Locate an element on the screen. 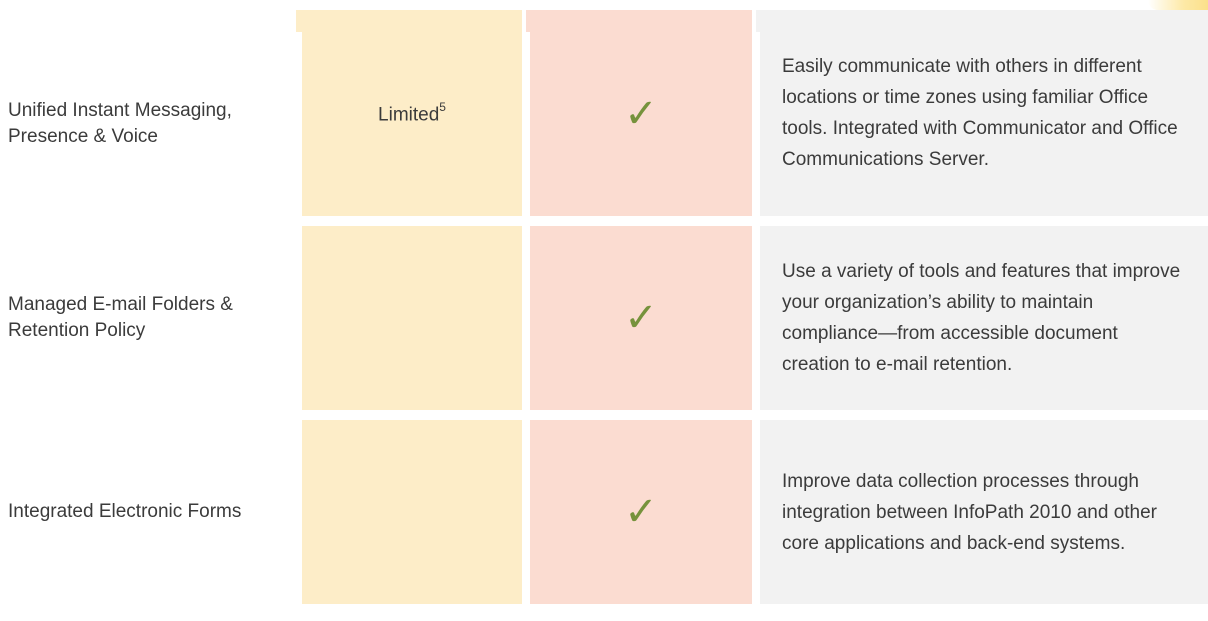  standard-cell: Limited5 is located at coordinates (412, 124).